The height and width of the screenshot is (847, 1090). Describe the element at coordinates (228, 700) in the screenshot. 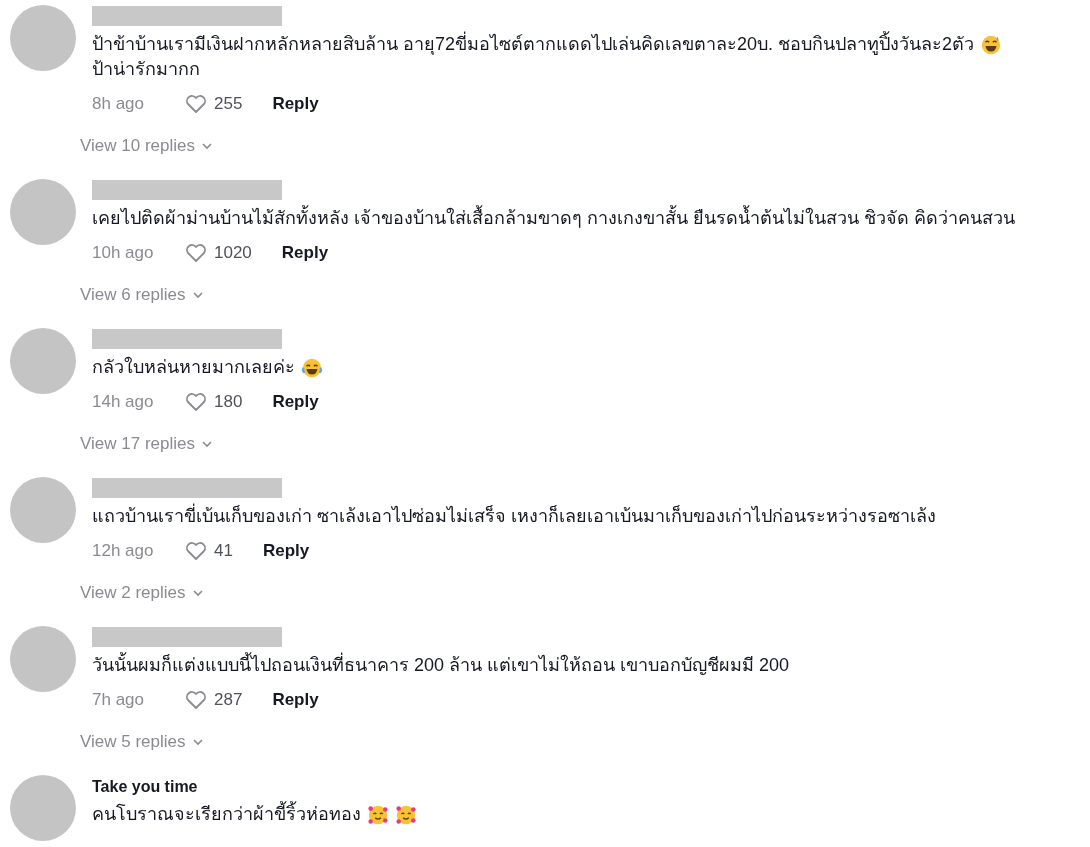

I see `like-count: 287` at that location.